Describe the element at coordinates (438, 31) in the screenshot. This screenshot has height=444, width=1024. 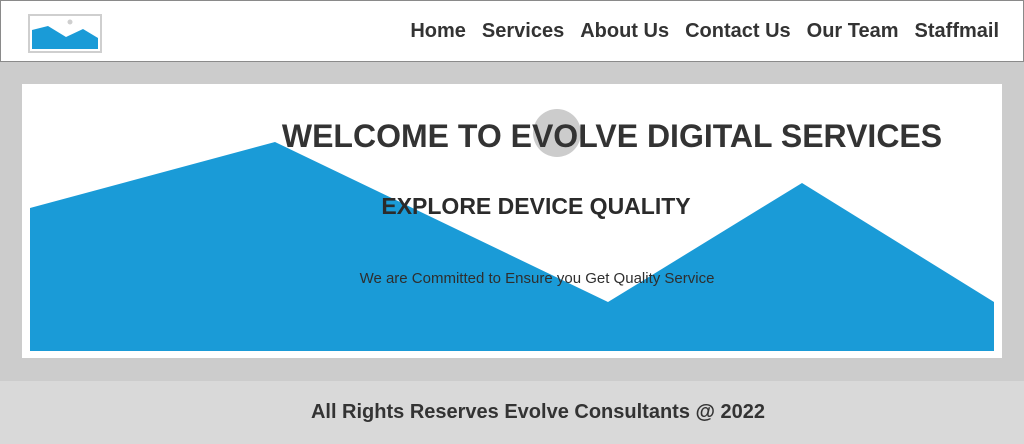
I see `nav-home: Home` at that location.